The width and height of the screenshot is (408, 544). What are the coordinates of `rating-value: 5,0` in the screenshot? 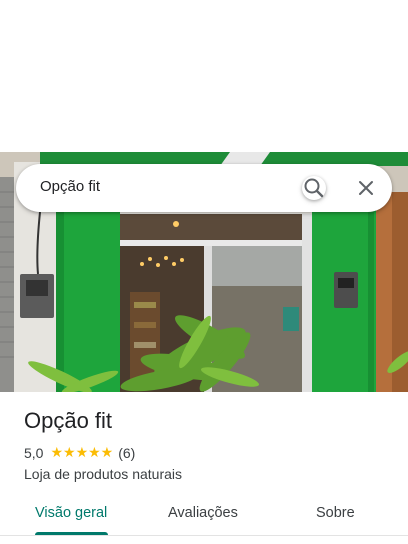 It's located at (34, 453).